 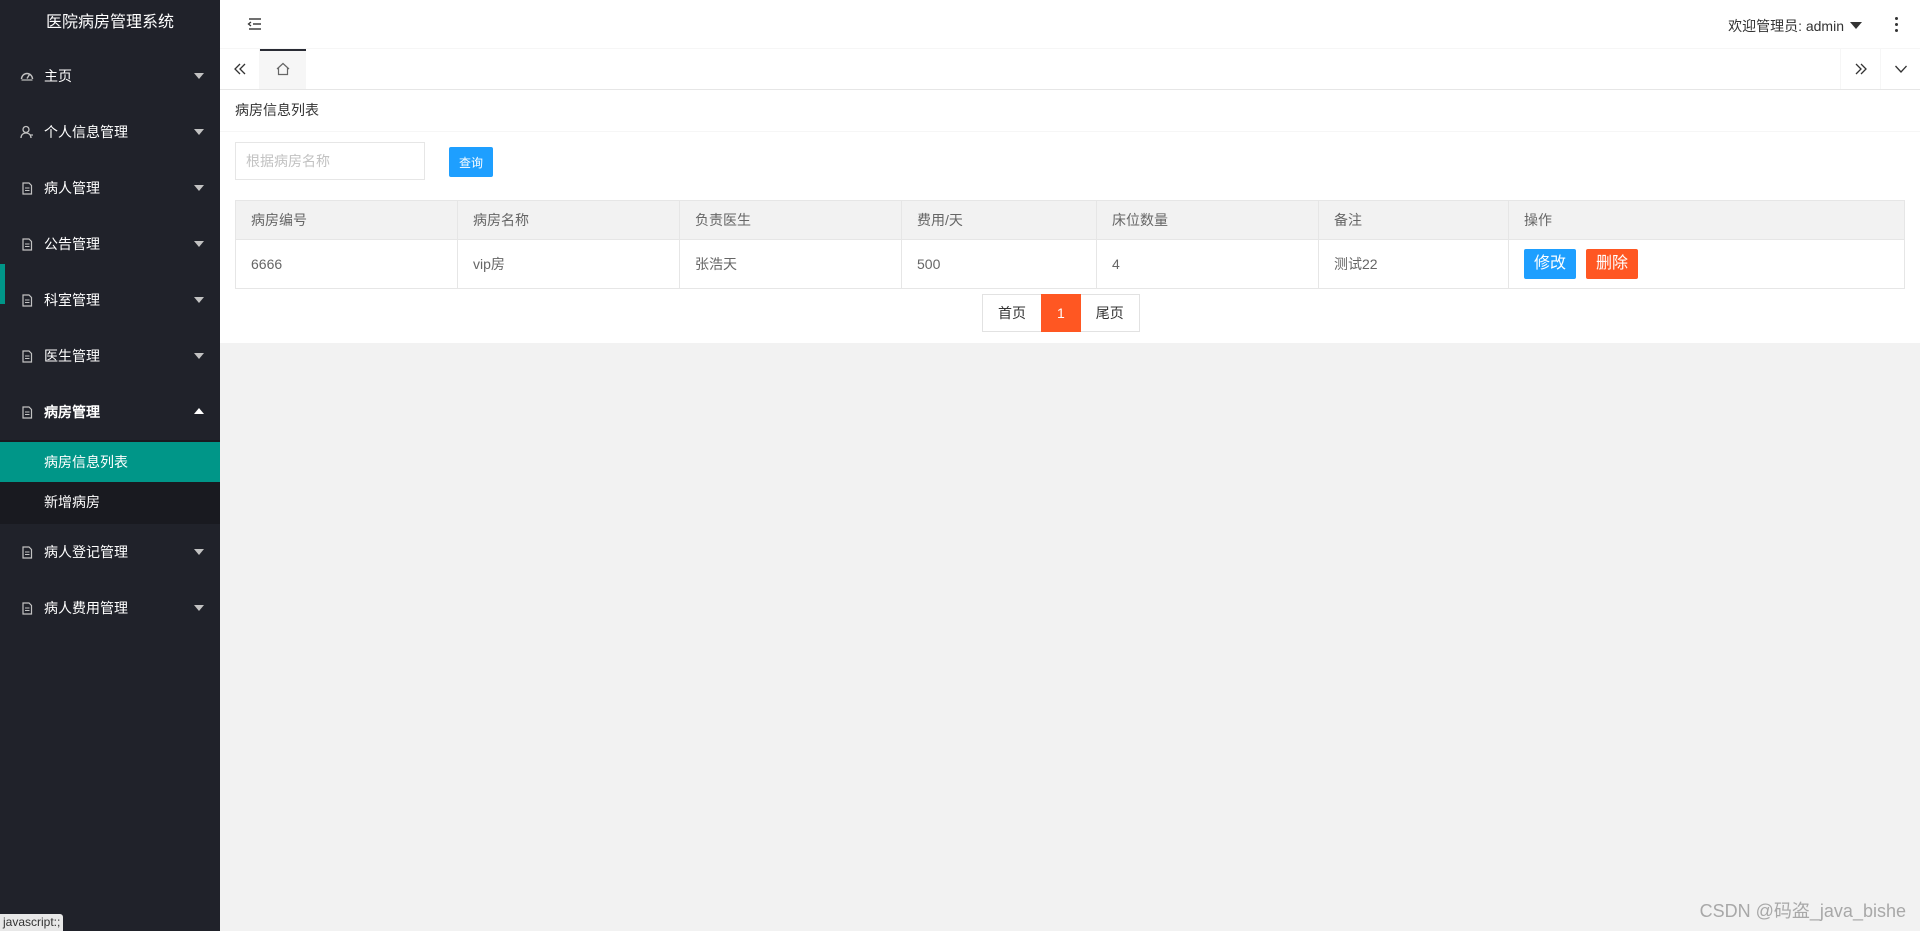 What do you see at coordinates (346, 264) in the screenshot?
I see `cell-ward-no: 6666` at bounding box center [346, 264].